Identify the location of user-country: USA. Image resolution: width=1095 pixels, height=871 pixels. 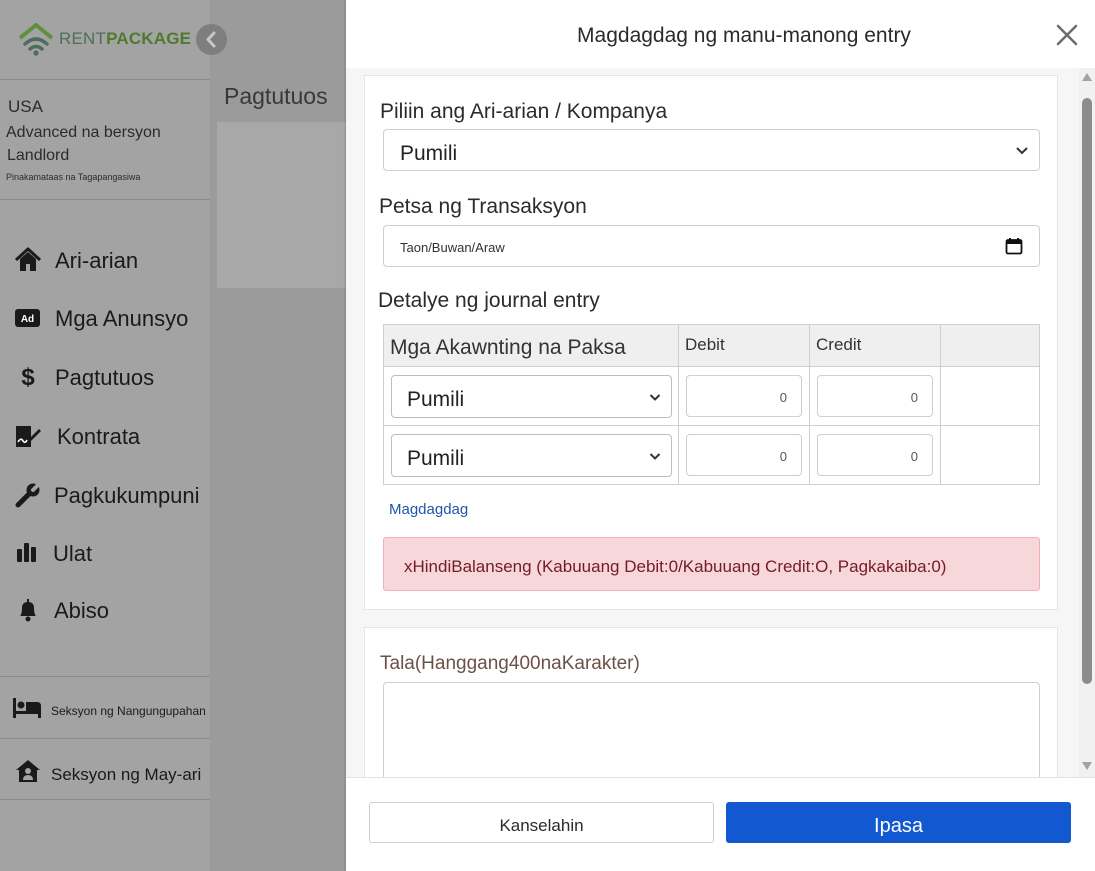
(25, 106).